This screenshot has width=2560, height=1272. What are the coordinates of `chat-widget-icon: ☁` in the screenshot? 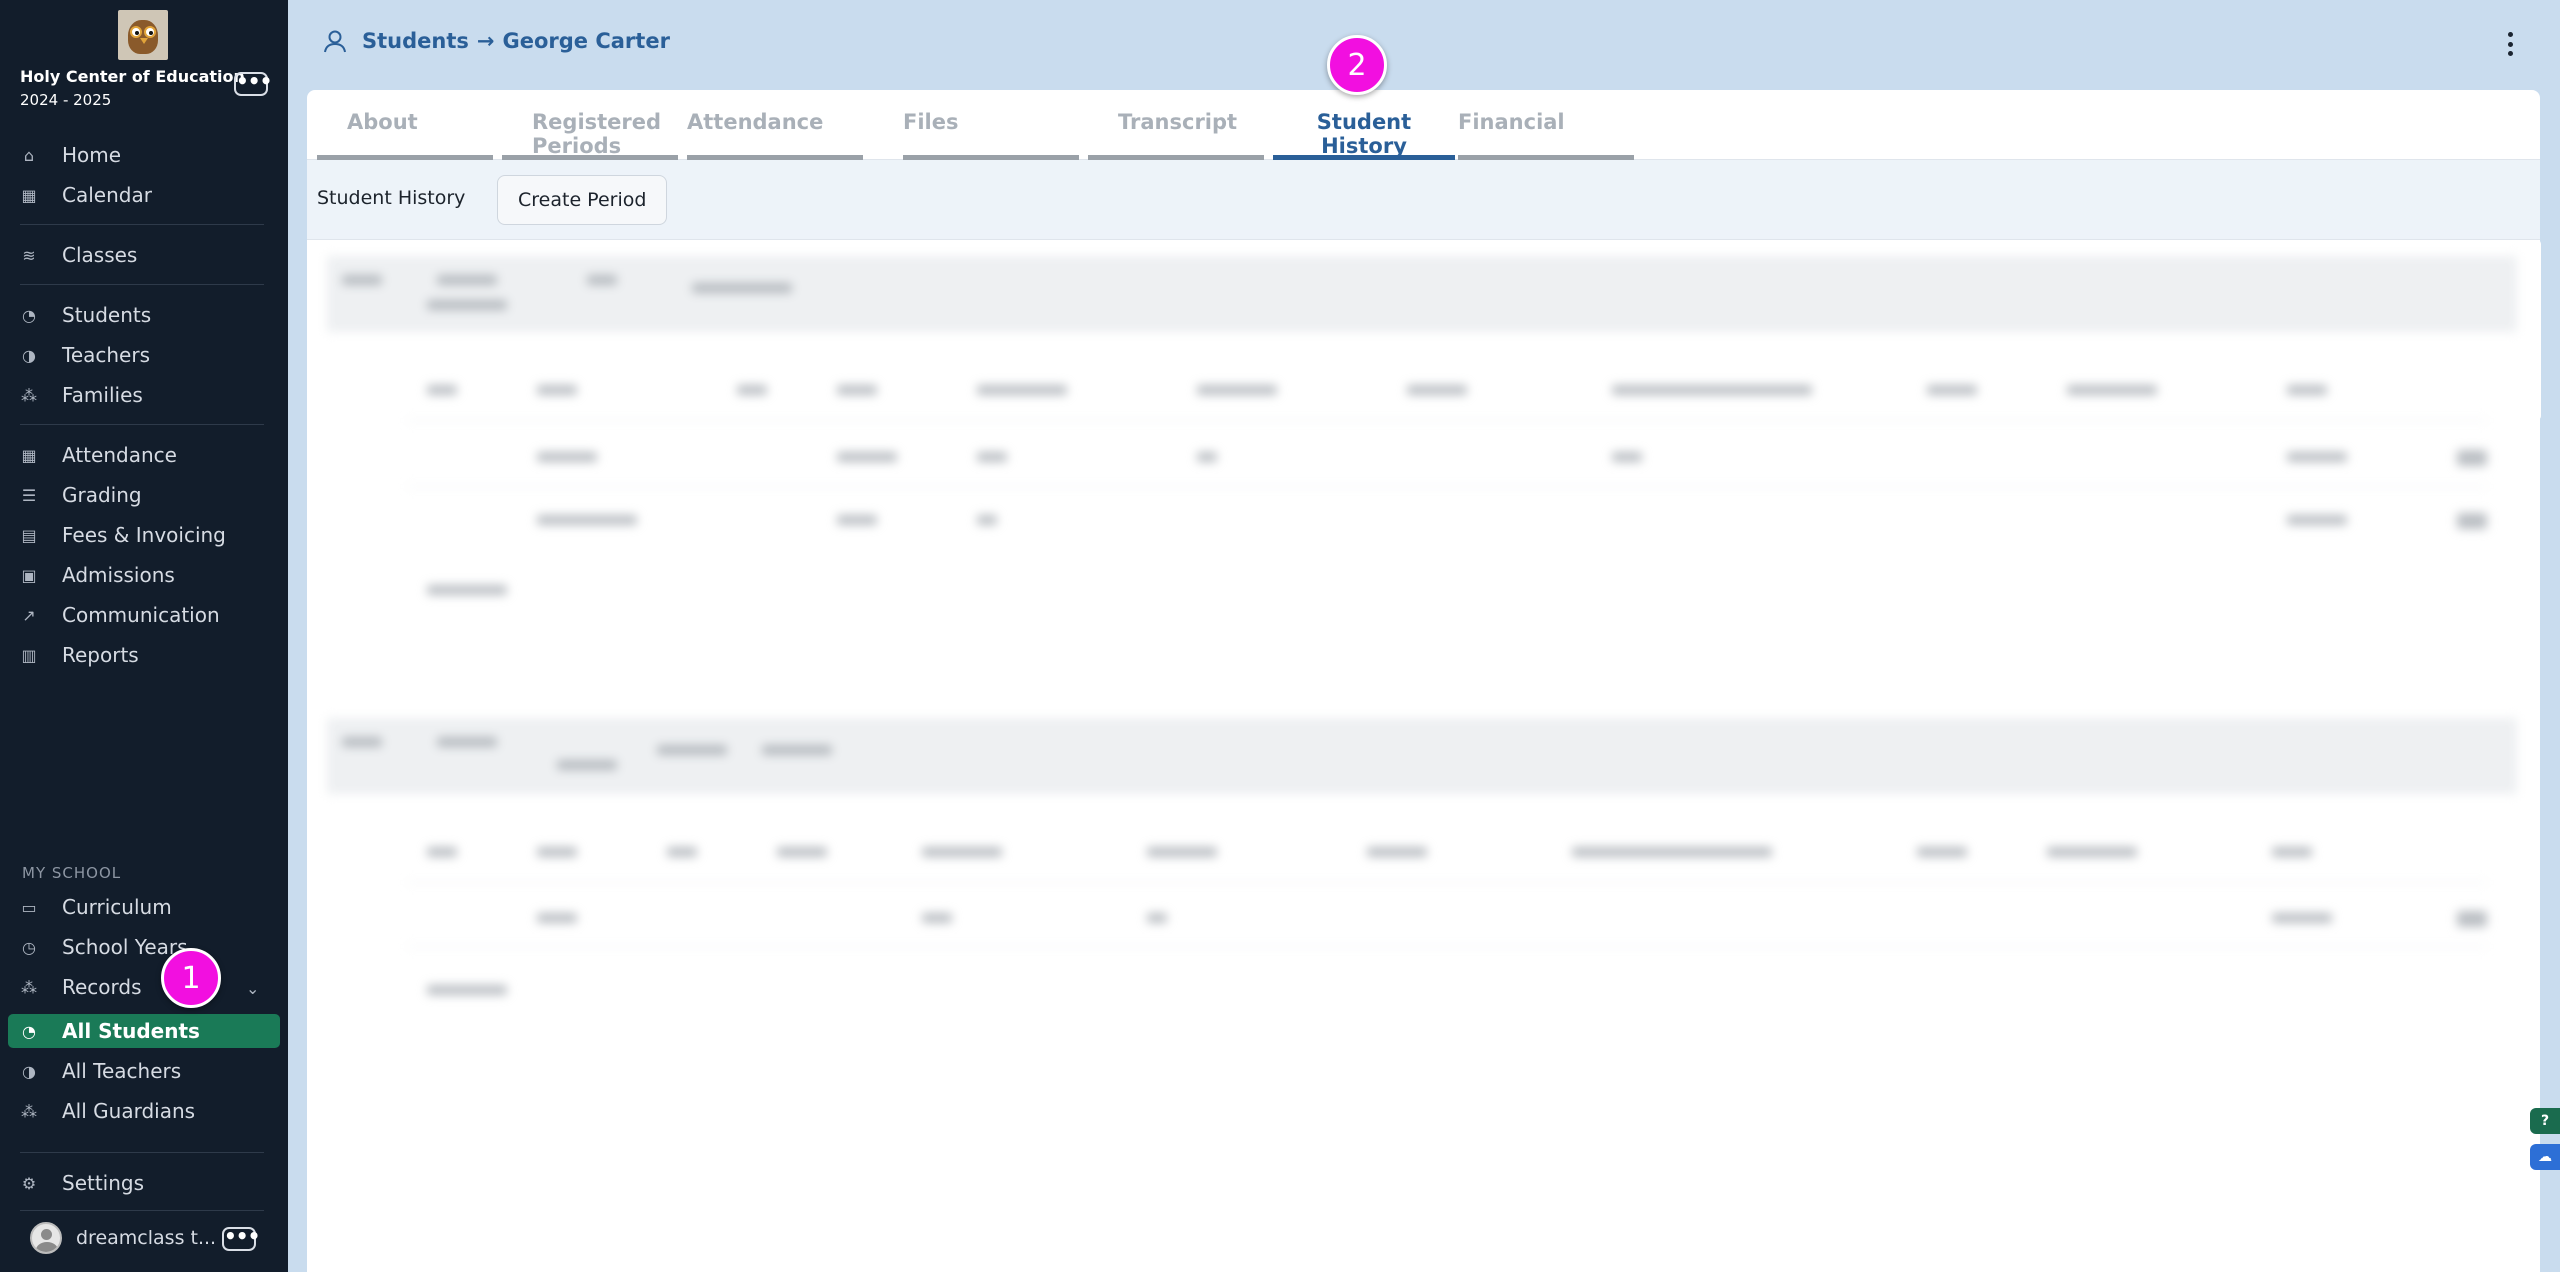 It's located at (2545, 1157).